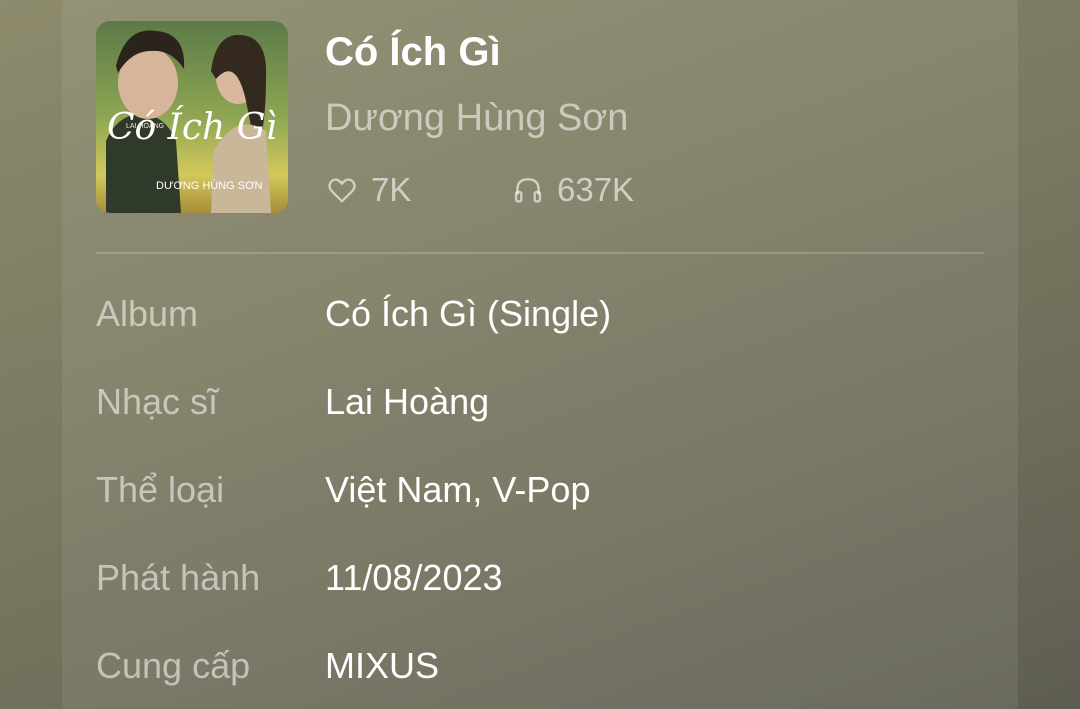 The image size is (1080, 709). What do you see at coordinates (147, 313) in the screenshot?
I see `detail-label: Album` at bounding box center [147, 313].